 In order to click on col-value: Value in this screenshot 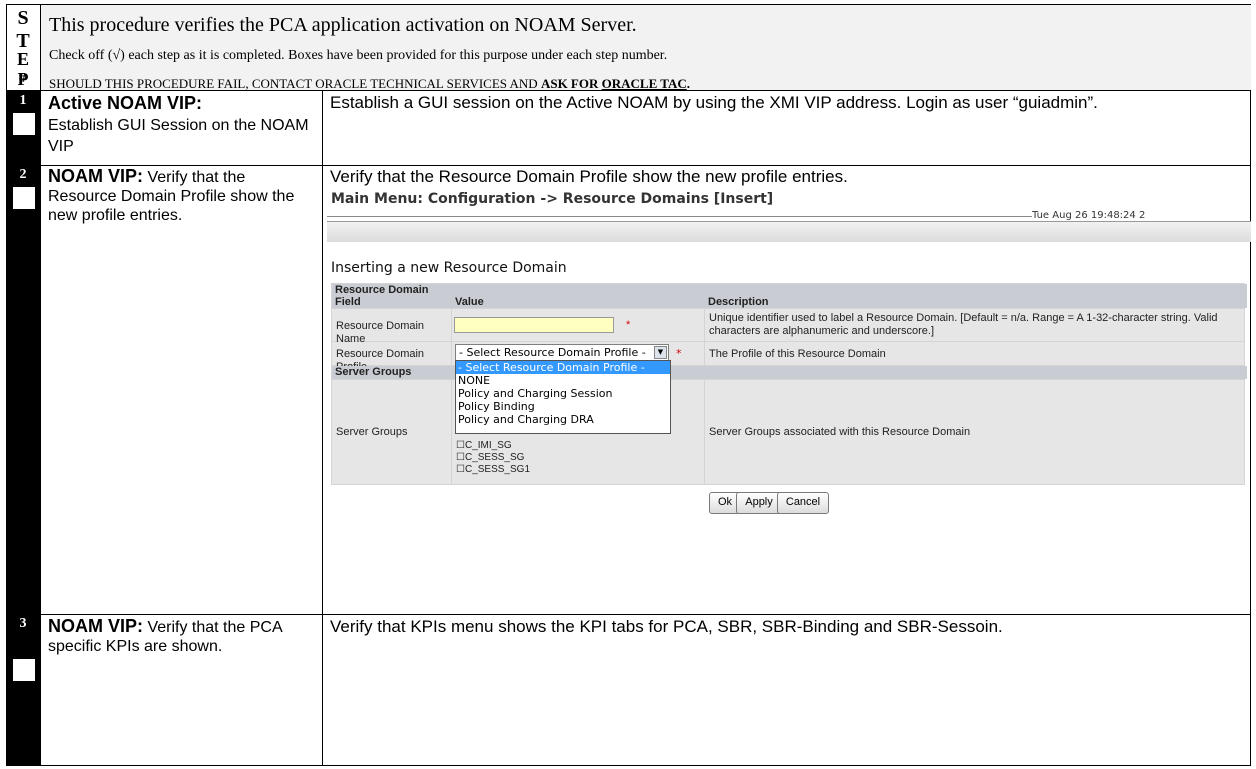, I will do `click(579, 302)`.